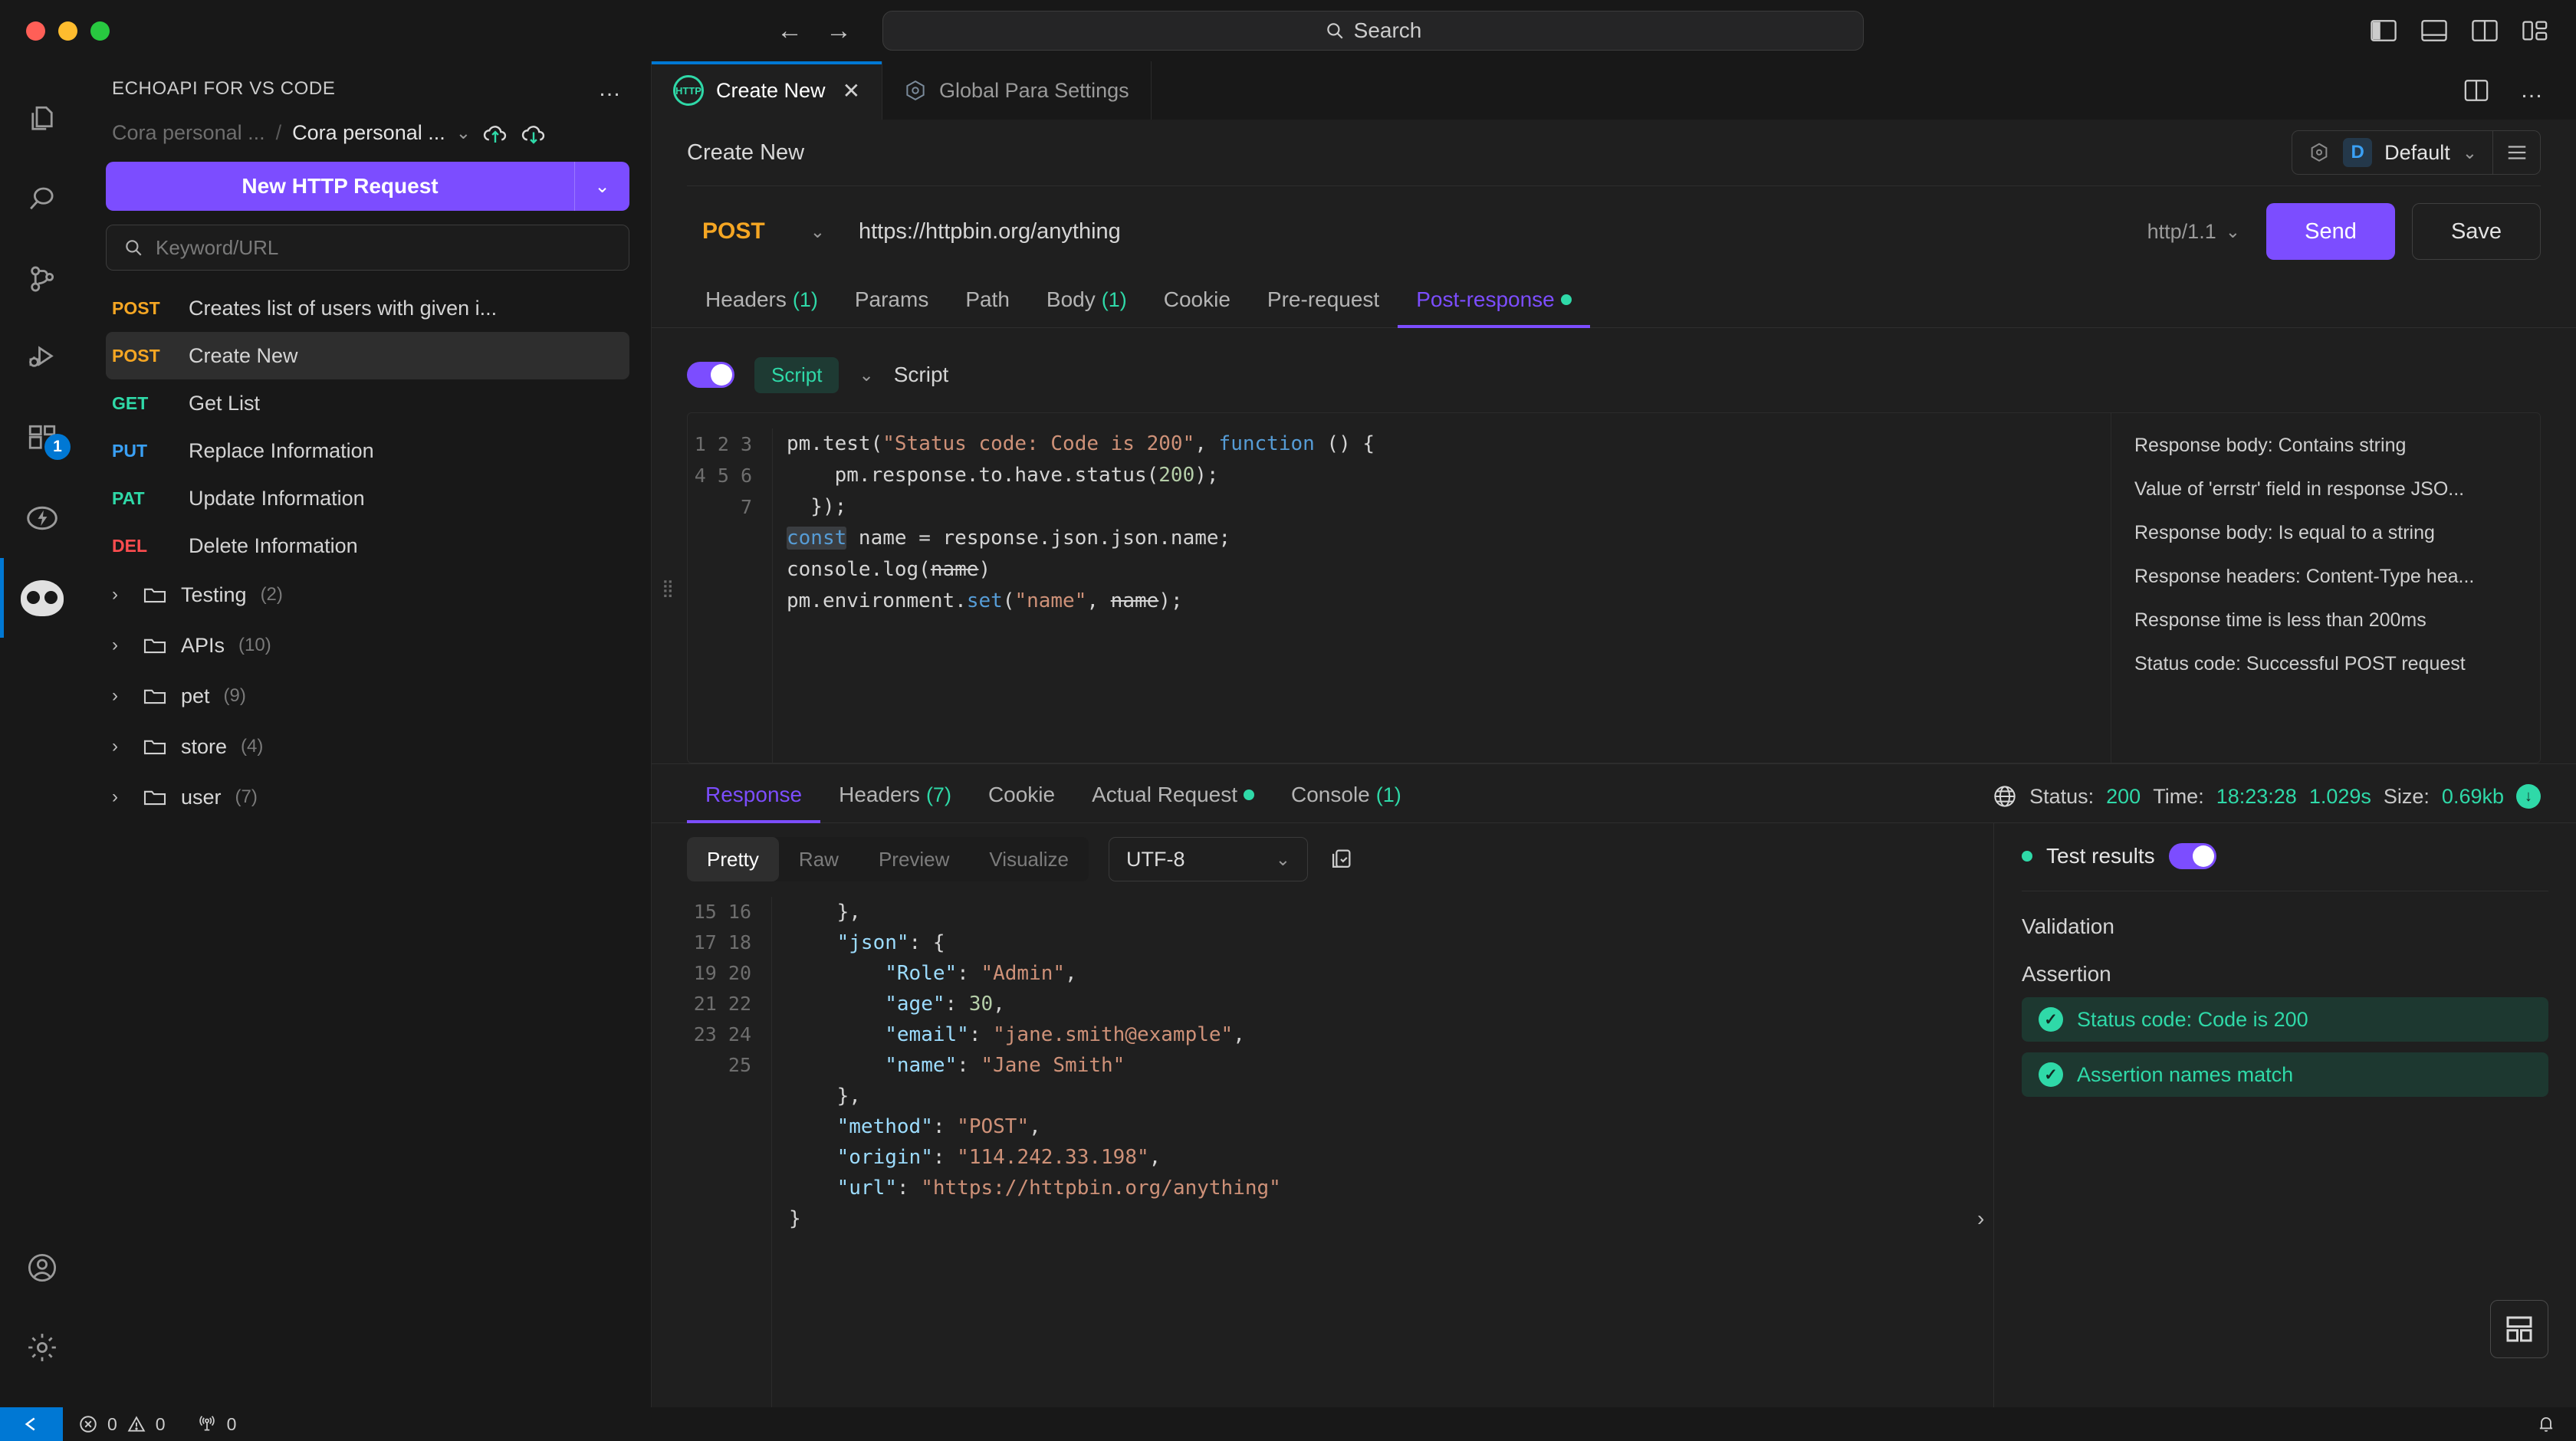 Image resolution: width=2576 pixels, height=1441 pixels. What do you see at coordinates (1493, 232) in the screenshot?
I see `url-input: https://httpbin.org/anything` at bounding box center [1493, 232].